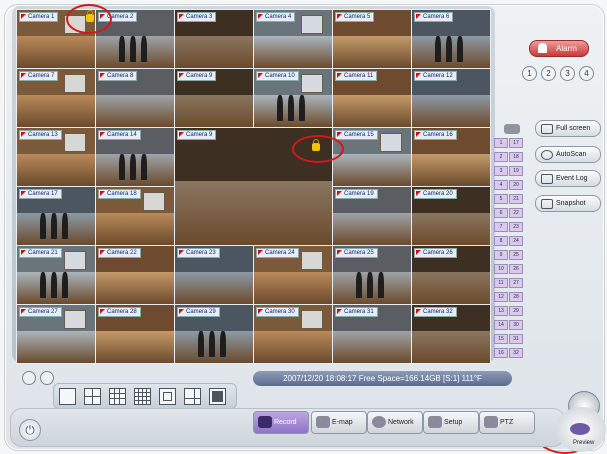 This screenshot has width=607, height=454. I want to click on camera-tile: Camera 21, so click(56, 275).